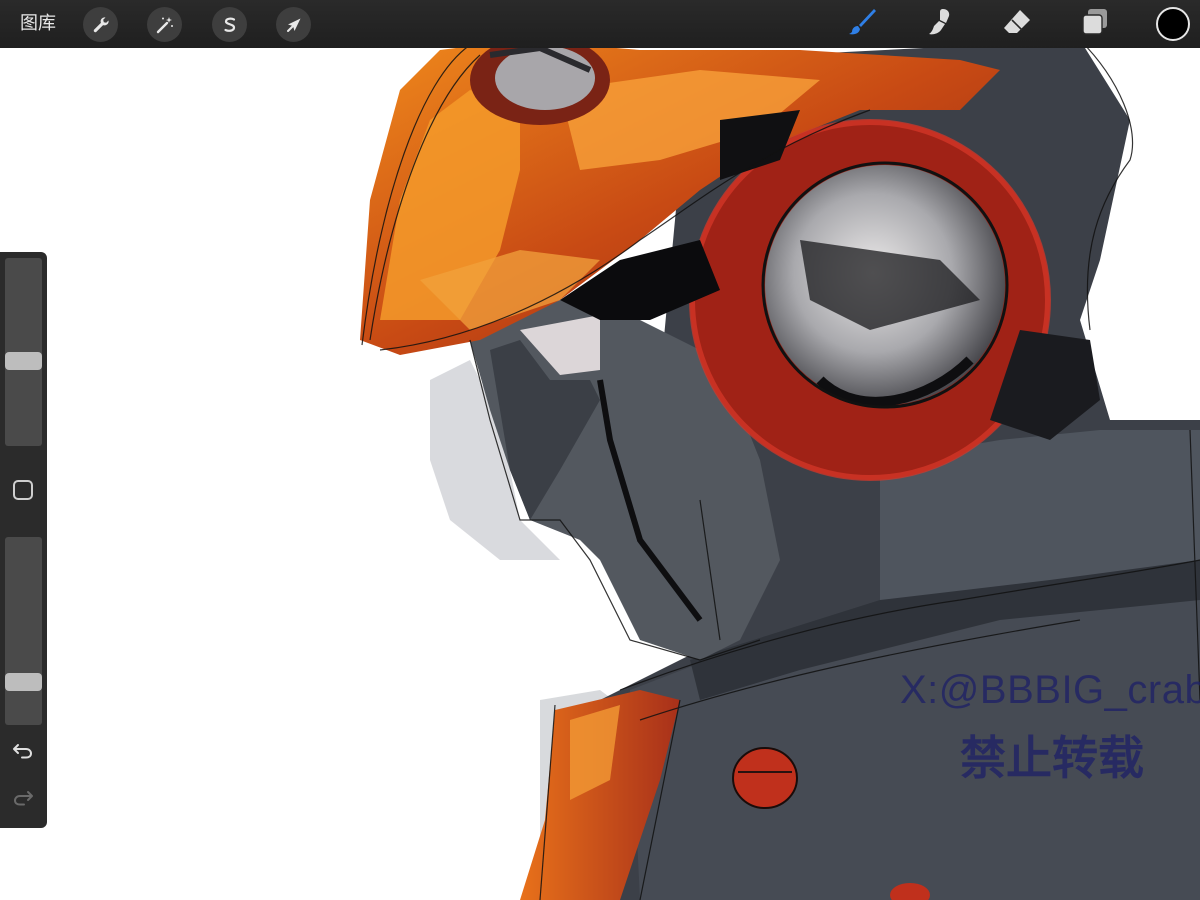  What do you see at coordinates (23, 490) in the screenshot?
I see `modify-button` at bounding box center [23, 490].